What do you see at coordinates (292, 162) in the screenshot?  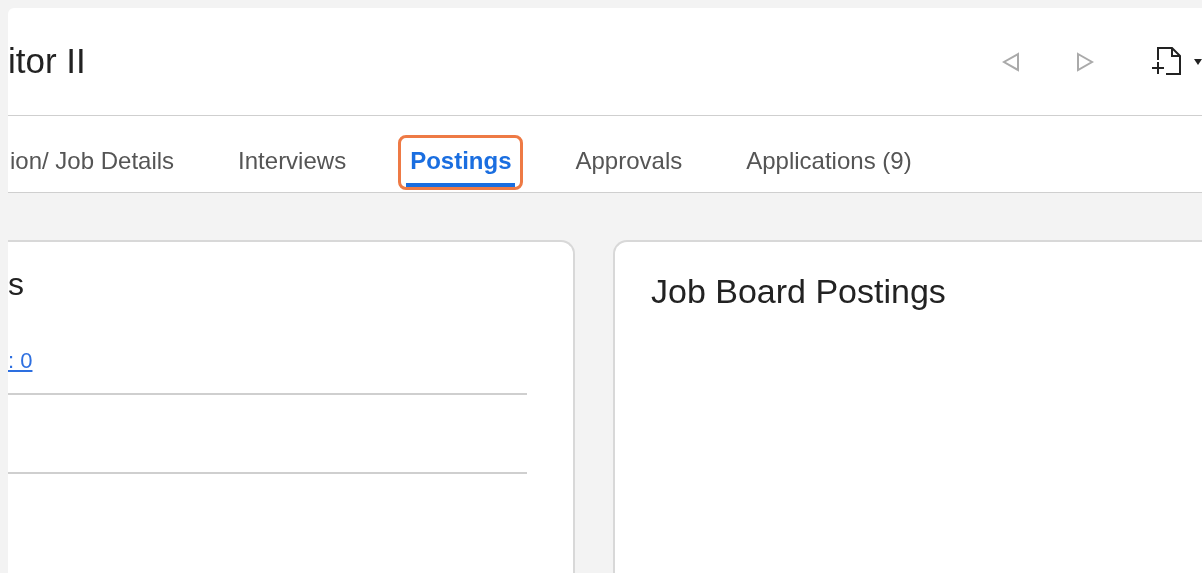 I see `tab: Interviews` at bounding box center [292, 162].